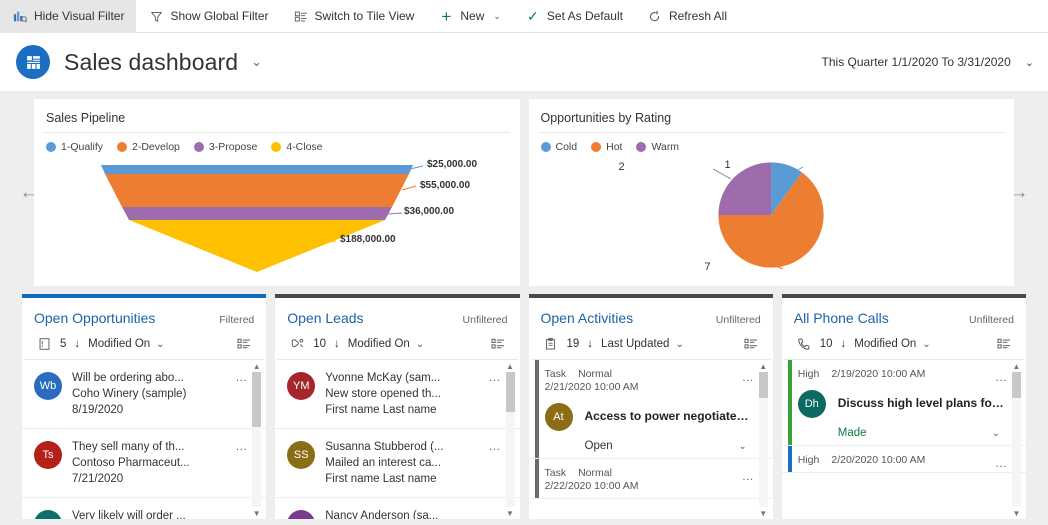  What do you see at coordinates (642, 344) in the screenshot?
I see `sort-selector-open-activities: Last Updated ⌄` at bounding box center [642, 344].